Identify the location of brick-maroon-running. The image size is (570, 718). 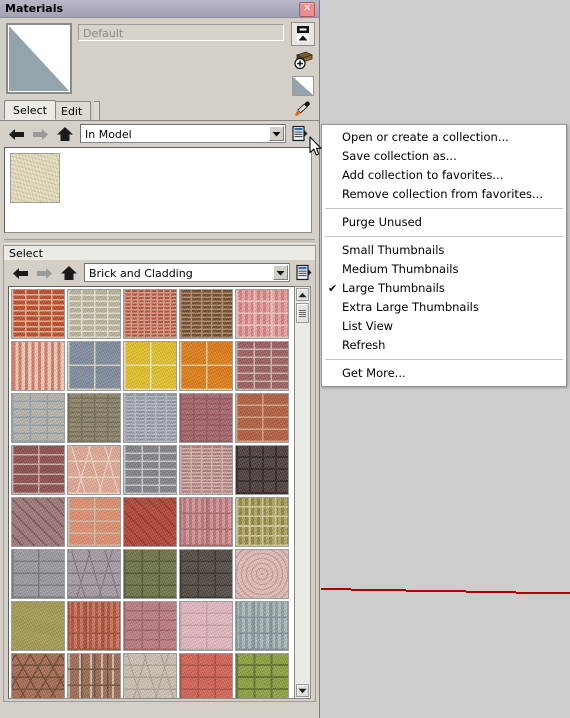
(38, 470).